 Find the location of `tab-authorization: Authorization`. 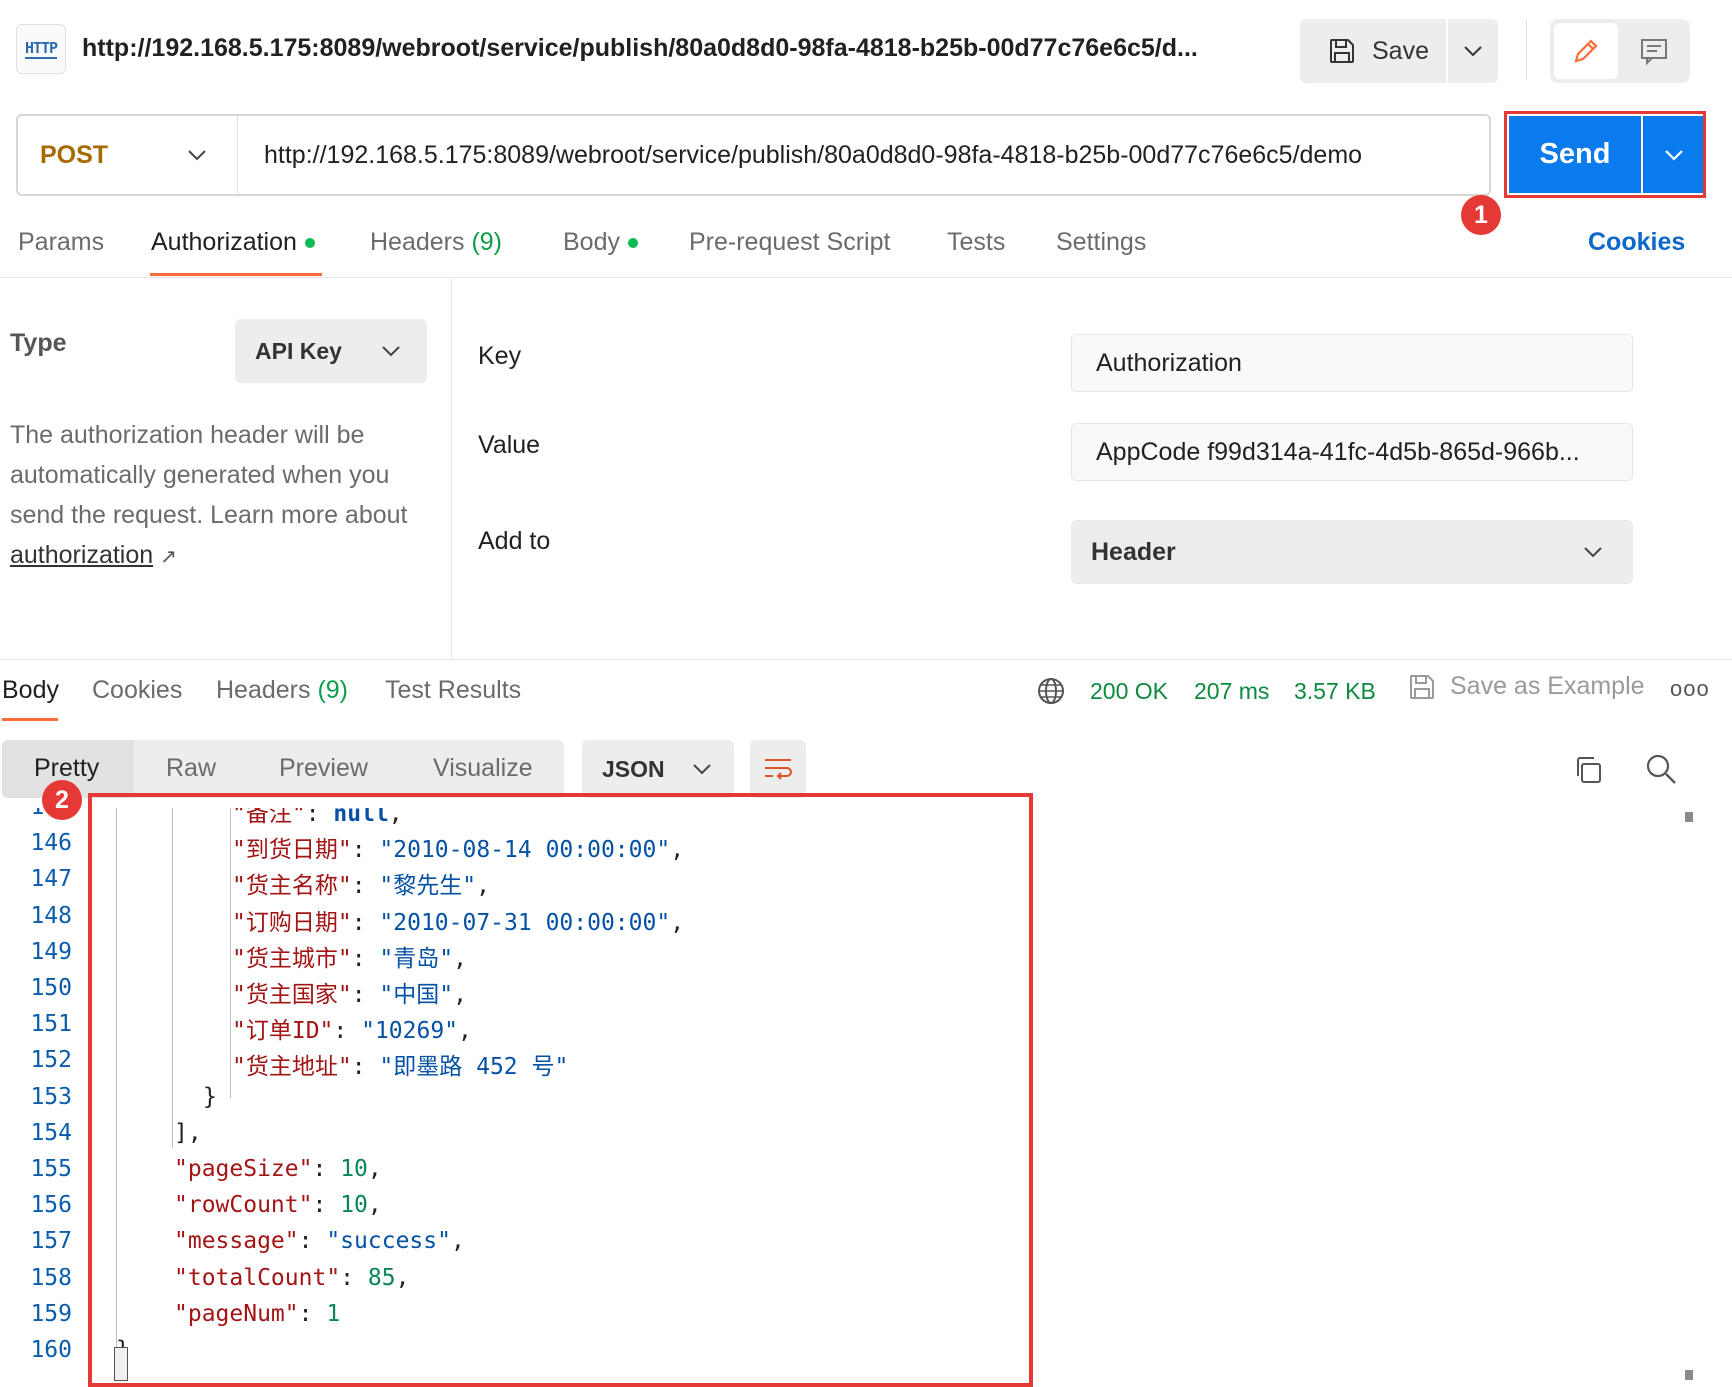

tab-authorization: Authorization is located at coordinates (233, 242).